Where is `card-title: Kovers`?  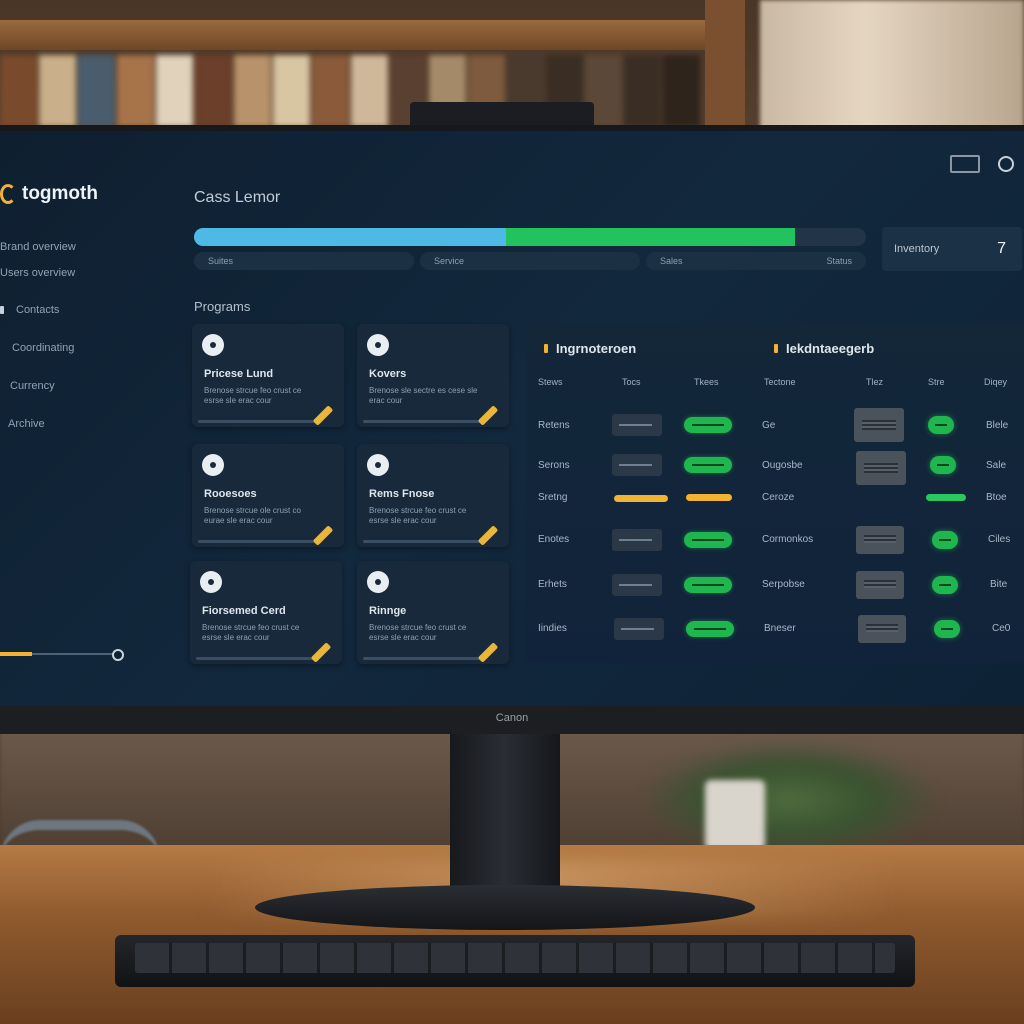 card-title: Kovers is located at coordinates (388, 374).